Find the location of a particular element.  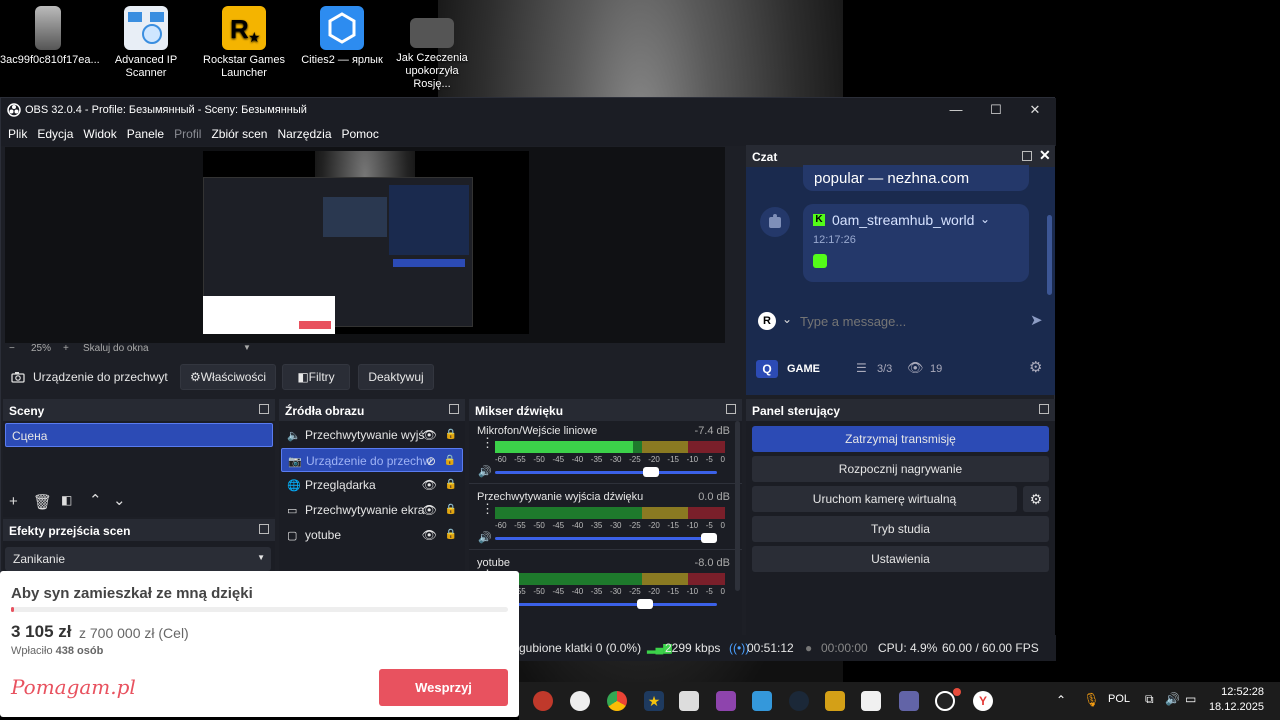

source-item: ▢ yotube 👁 🔒 is located at coordinates (372, 535).